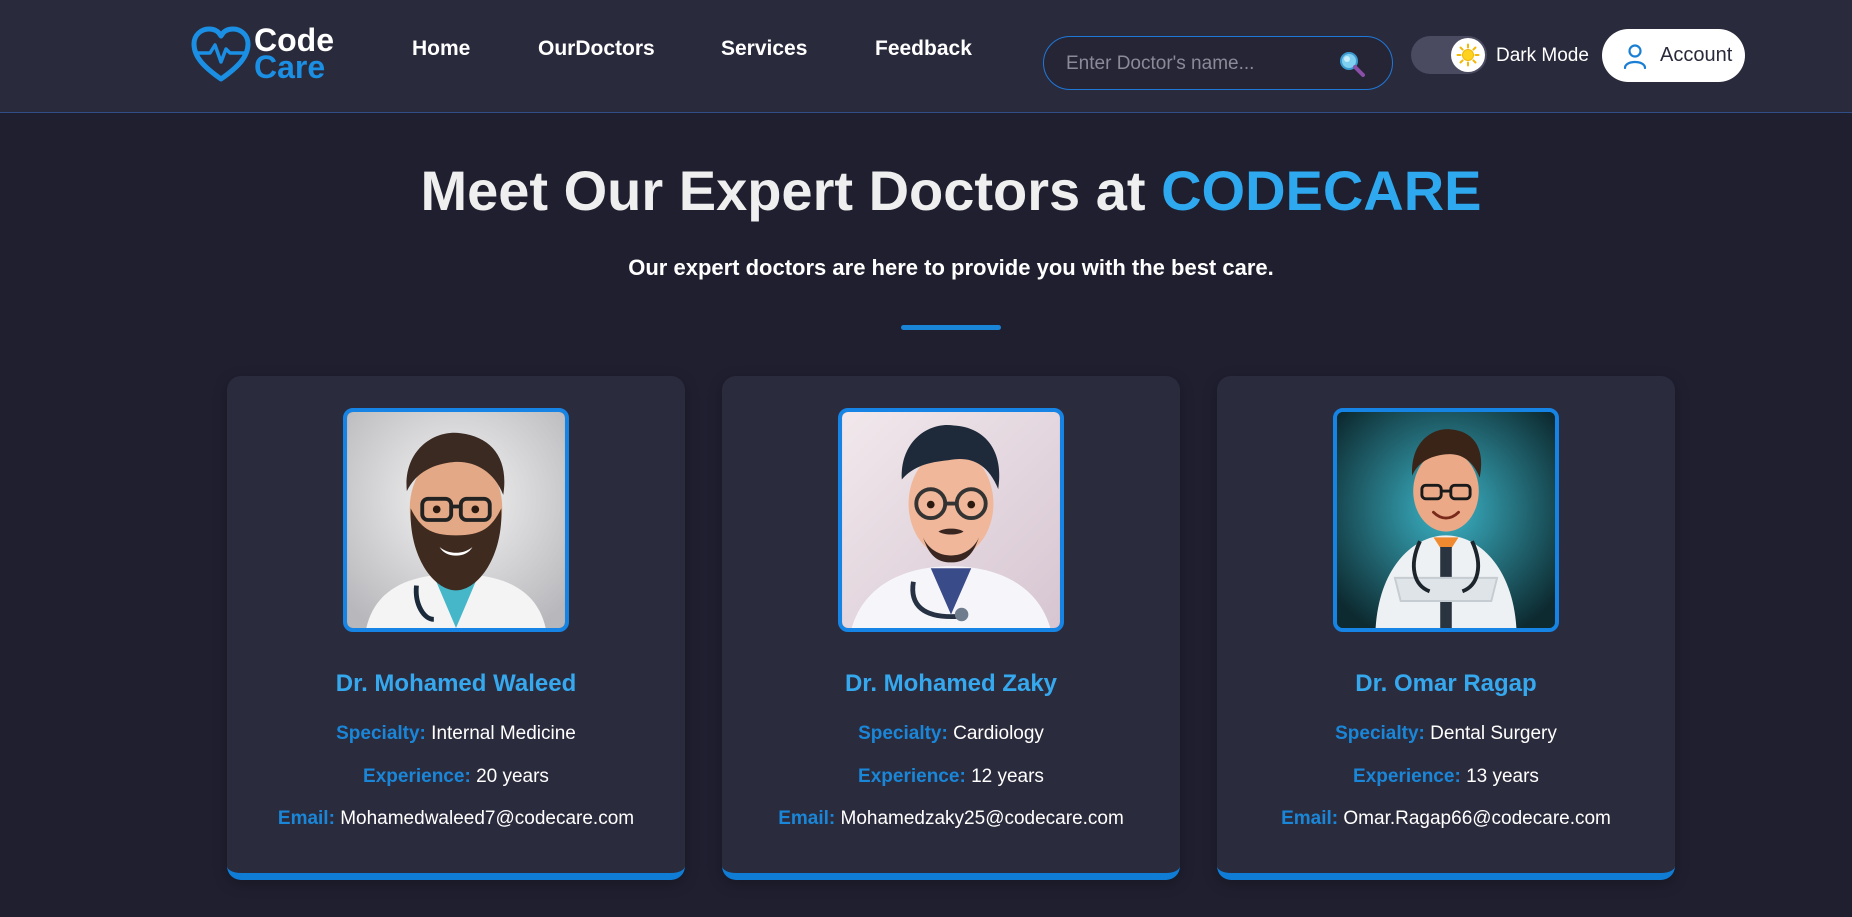 This screenshot has width=1852, height=917. I want to click on doctor-experience: Experience: 20 years, so click(456, 777).